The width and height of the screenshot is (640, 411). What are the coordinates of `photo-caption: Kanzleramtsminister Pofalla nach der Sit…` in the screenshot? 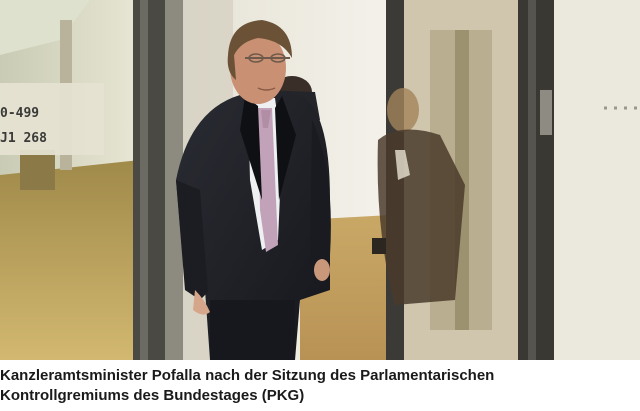 It's located at (318, 386).